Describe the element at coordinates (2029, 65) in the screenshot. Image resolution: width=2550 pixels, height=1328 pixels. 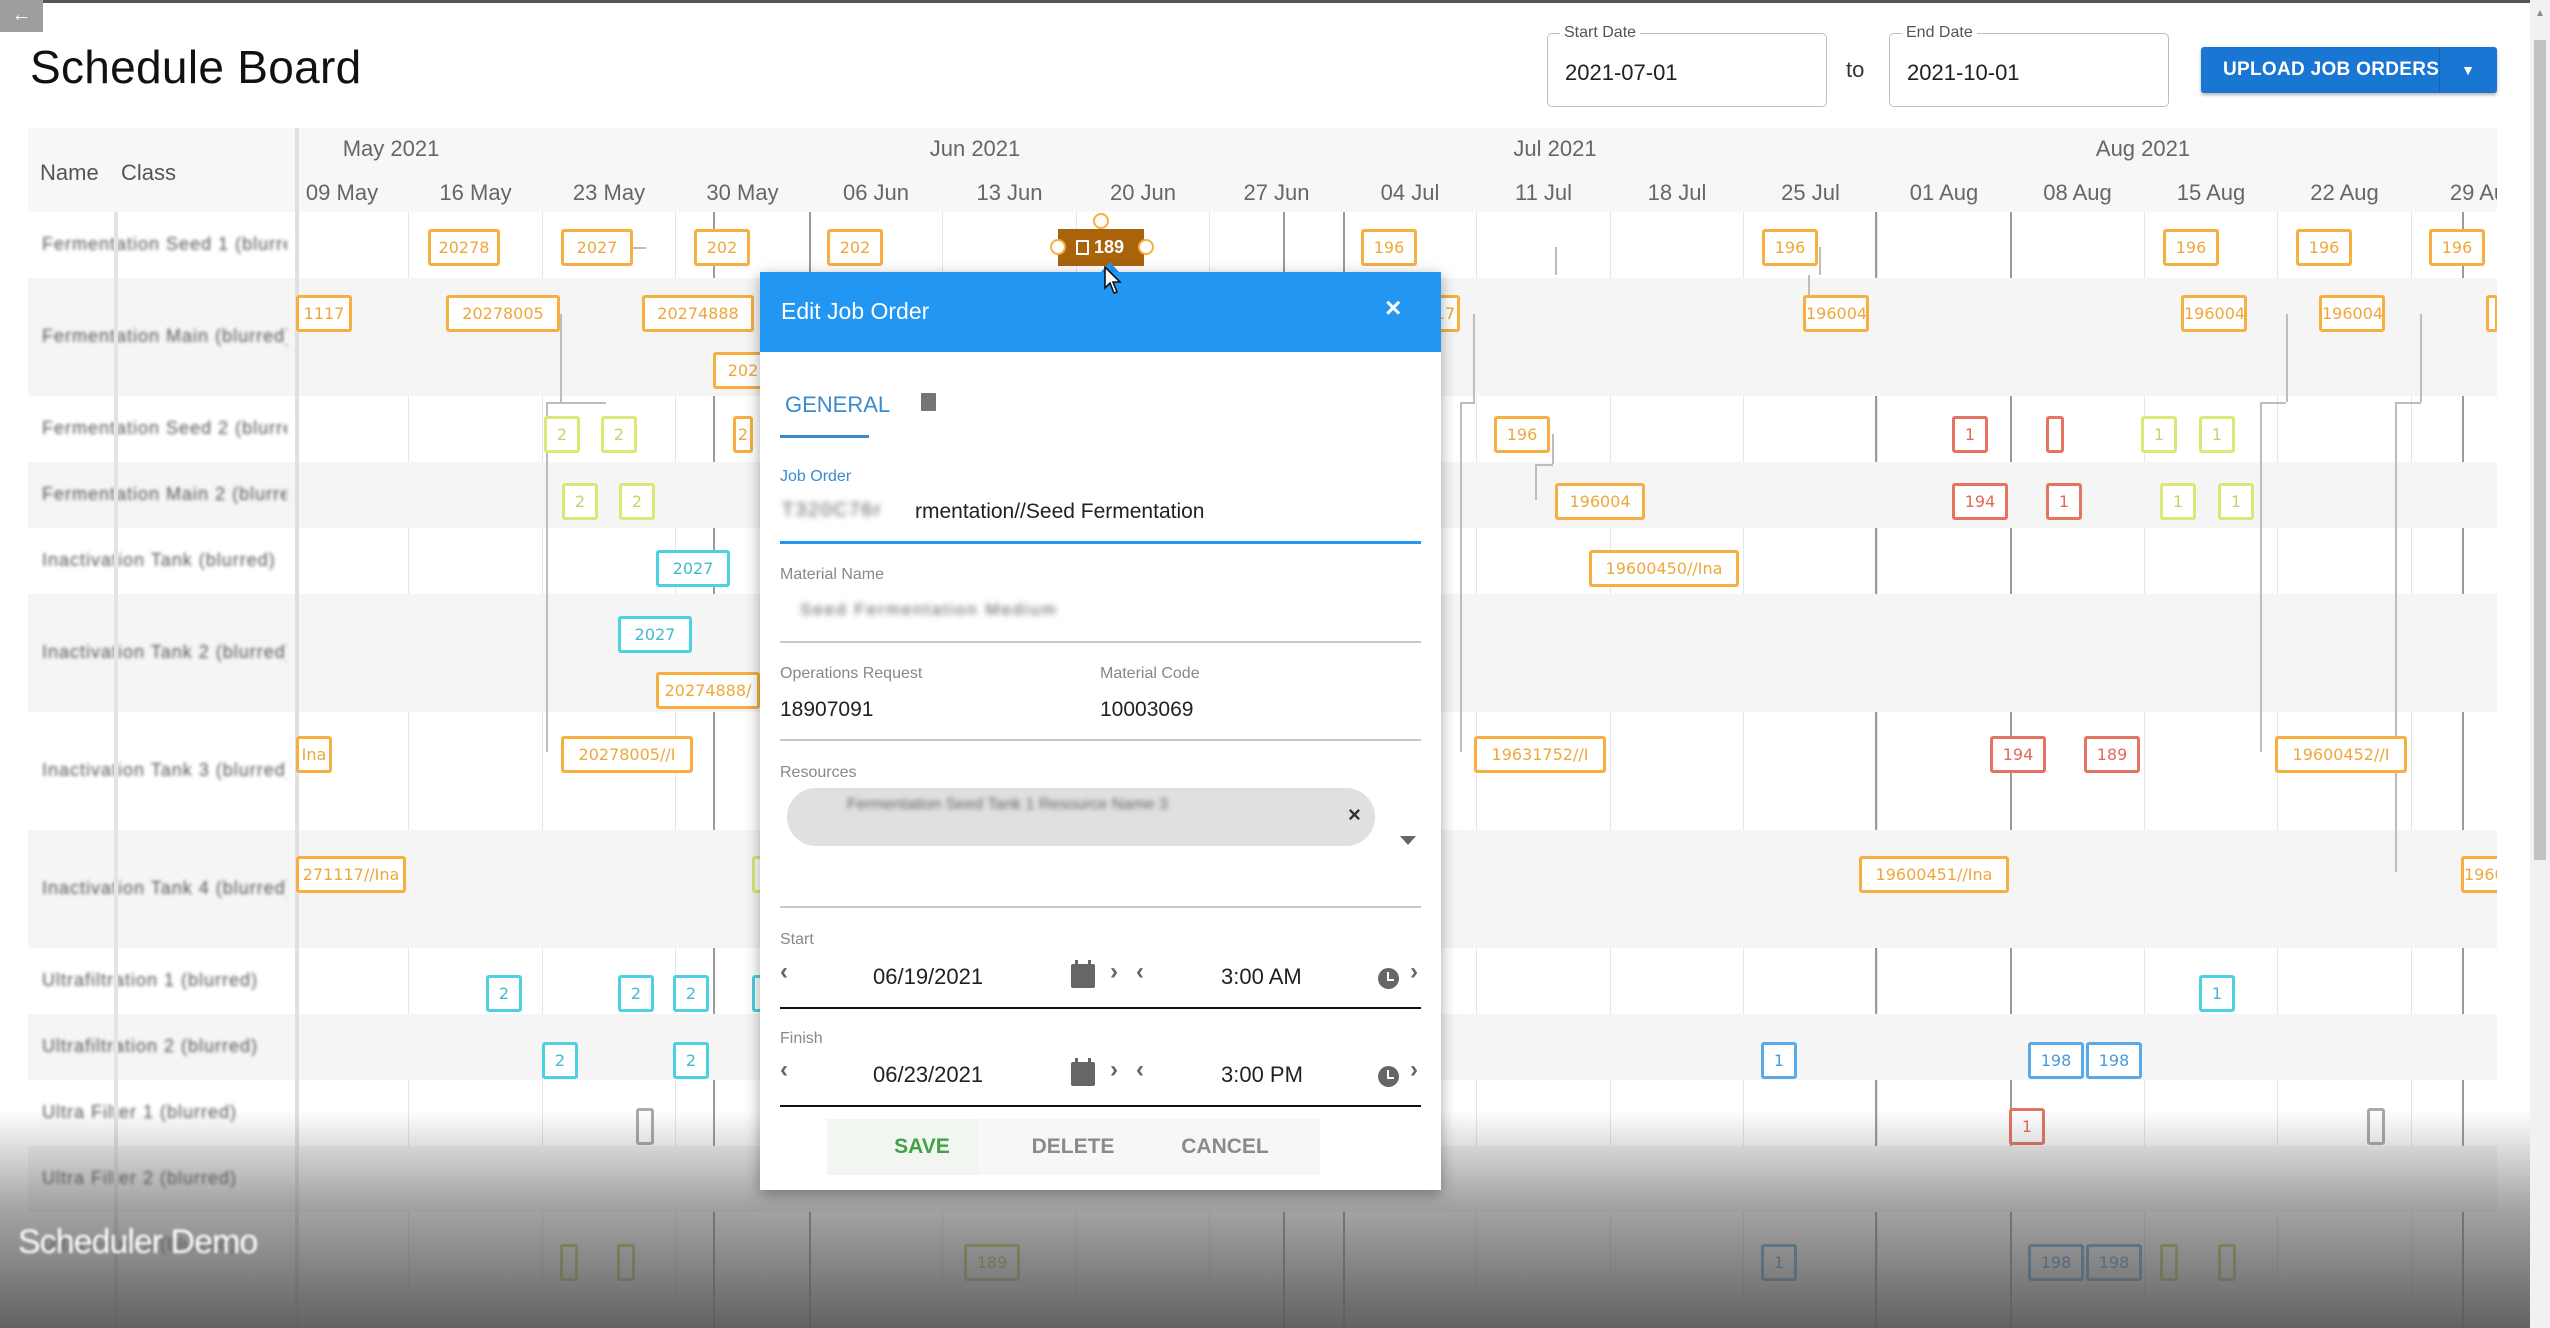
I see `end-date-field: End Date 2021-10-01` at that location.